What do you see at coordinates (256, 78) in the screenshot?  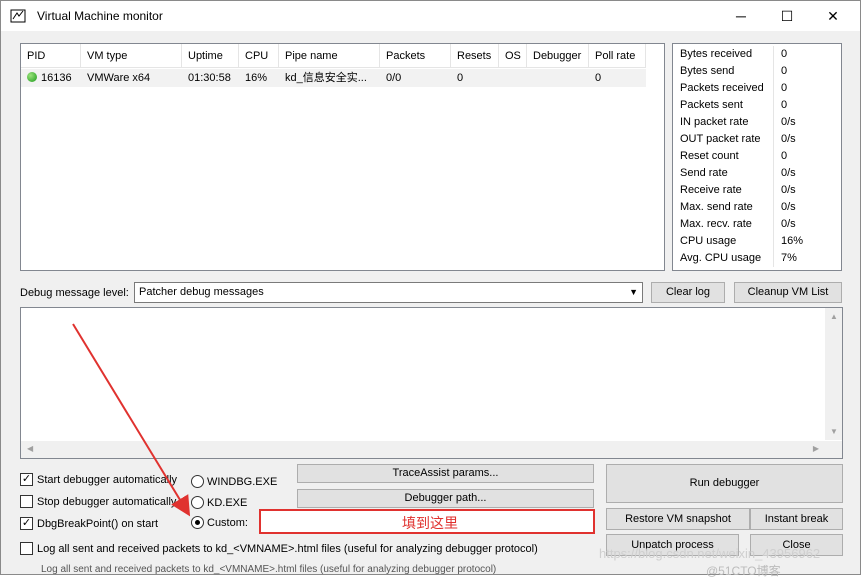 I see `cell-cpu: 16%` at bounding box center [256, 78].